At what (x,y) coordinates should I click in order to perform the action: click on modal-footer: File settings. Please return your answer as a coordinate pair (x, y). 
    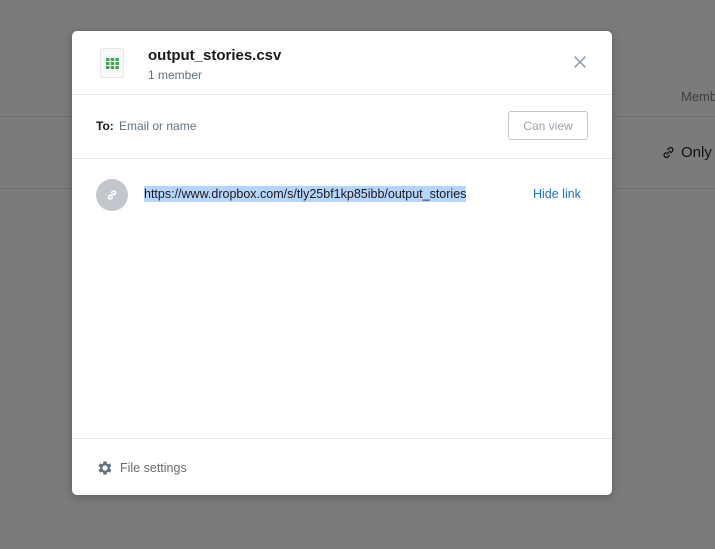
    Looking at the image, I should click on (342, 466).